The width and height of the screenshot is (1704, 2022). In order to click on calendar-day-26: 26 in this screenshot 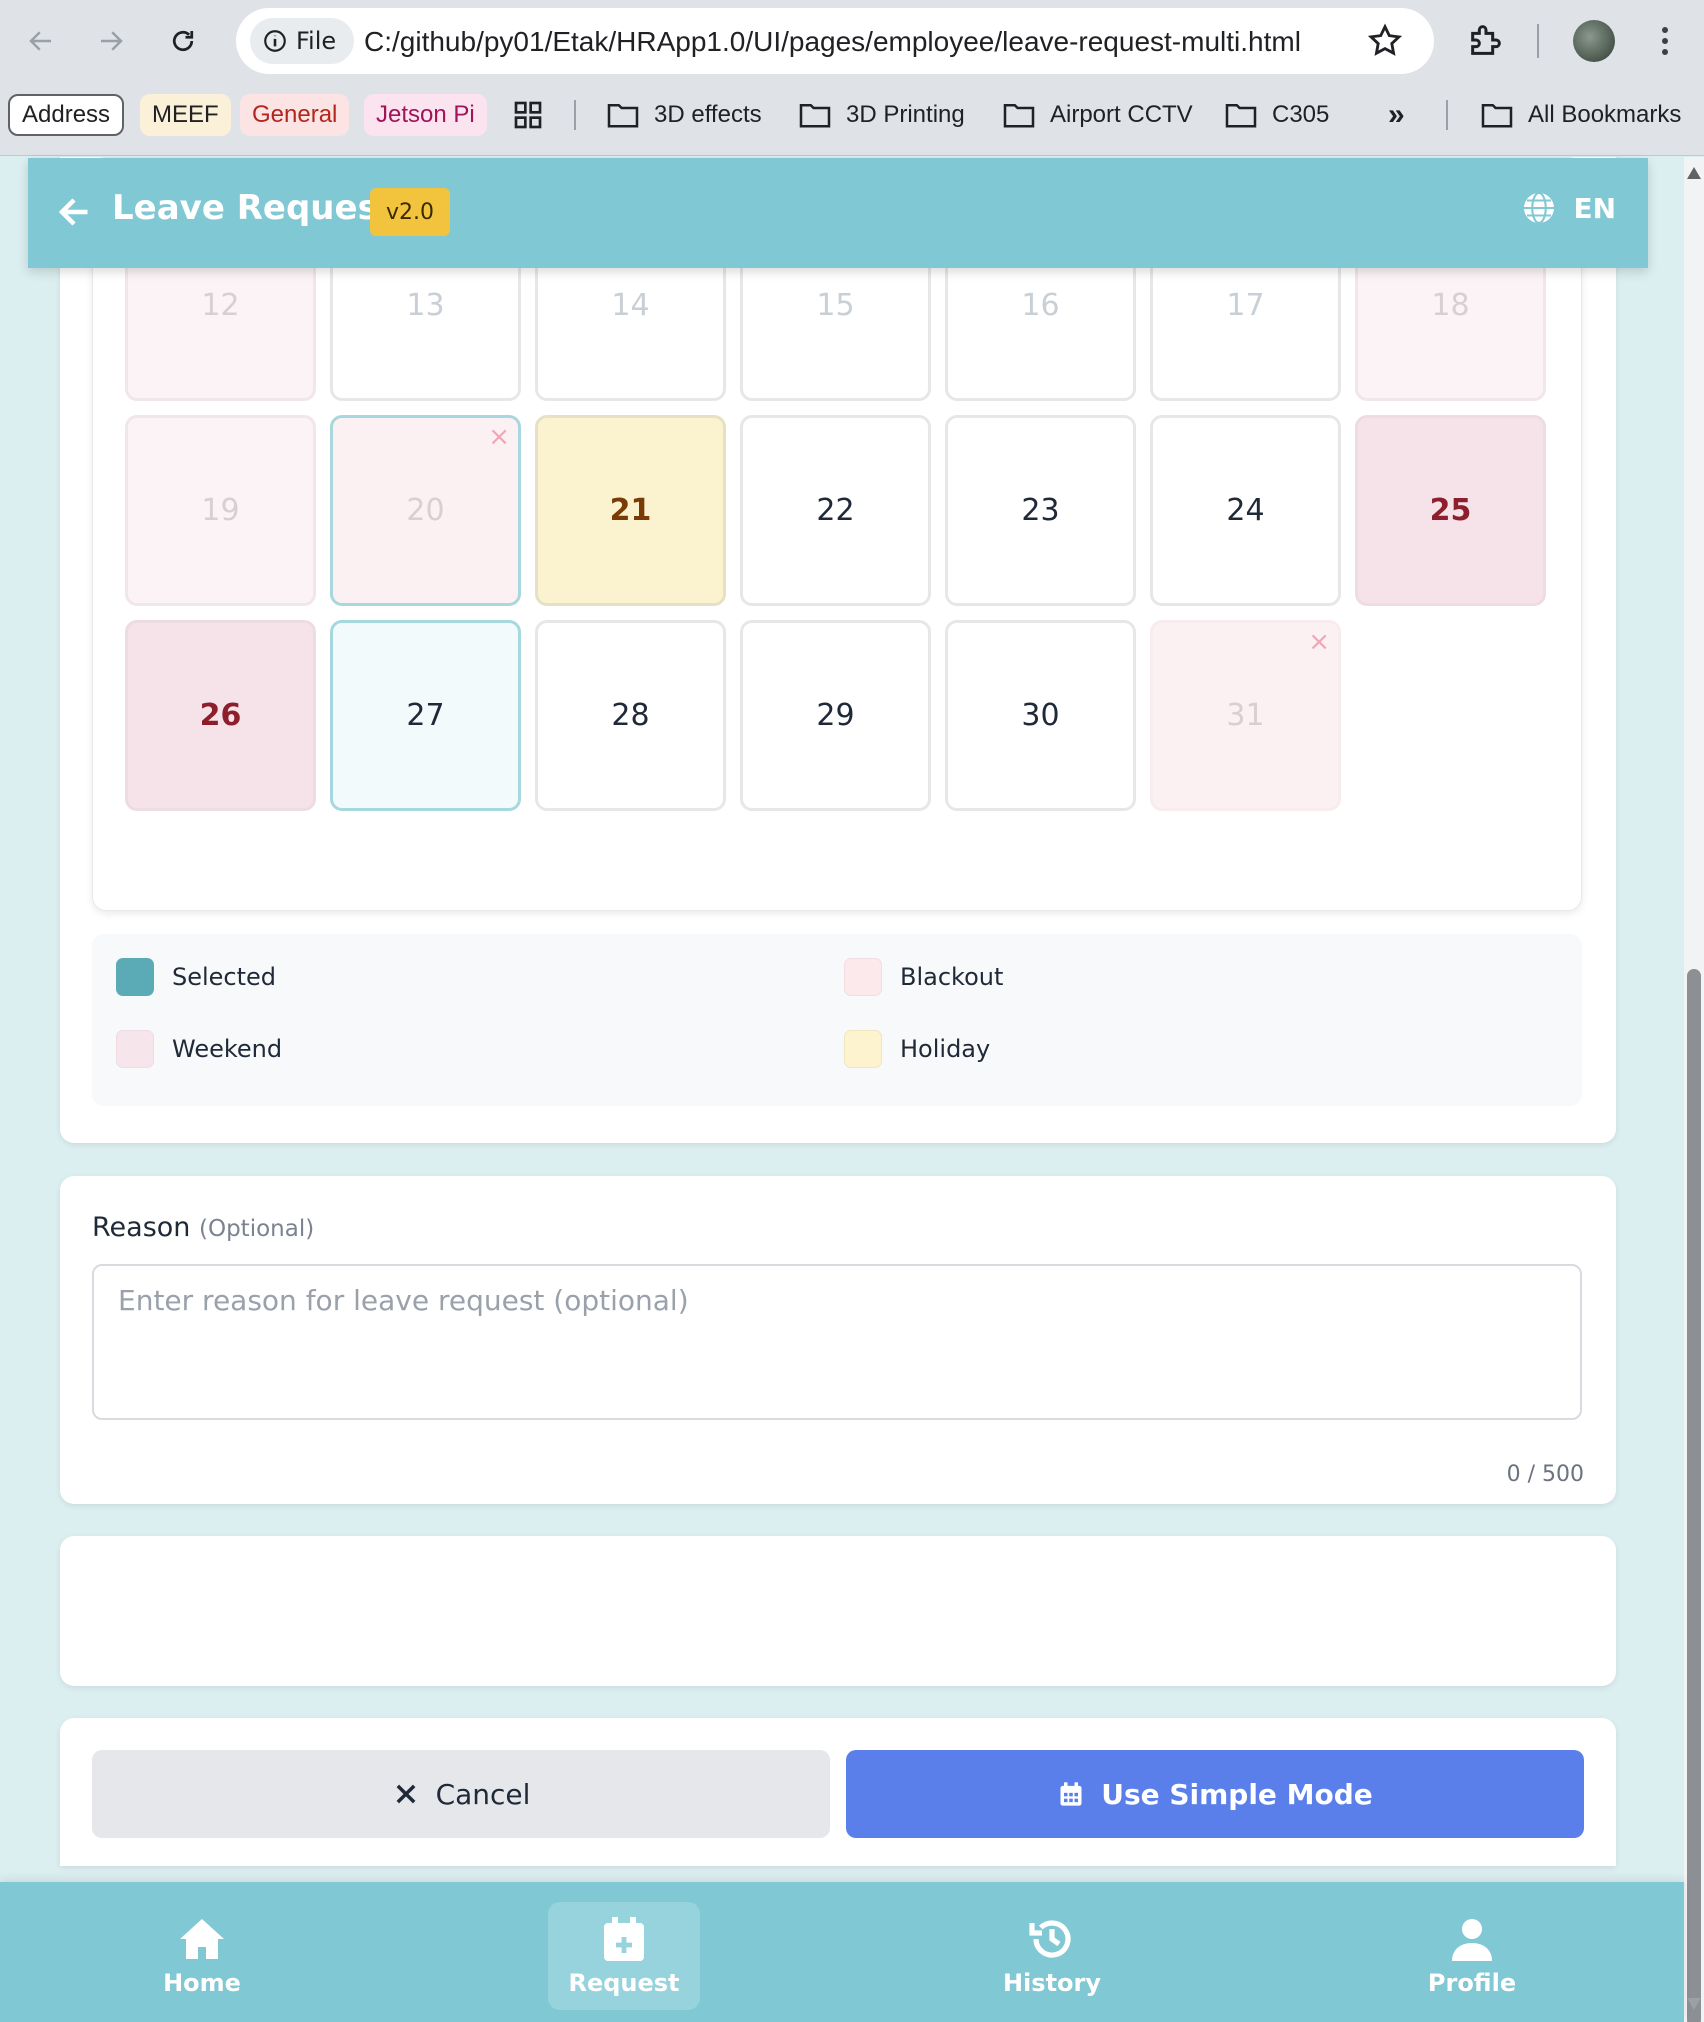, I will do `click(220, 715)`.